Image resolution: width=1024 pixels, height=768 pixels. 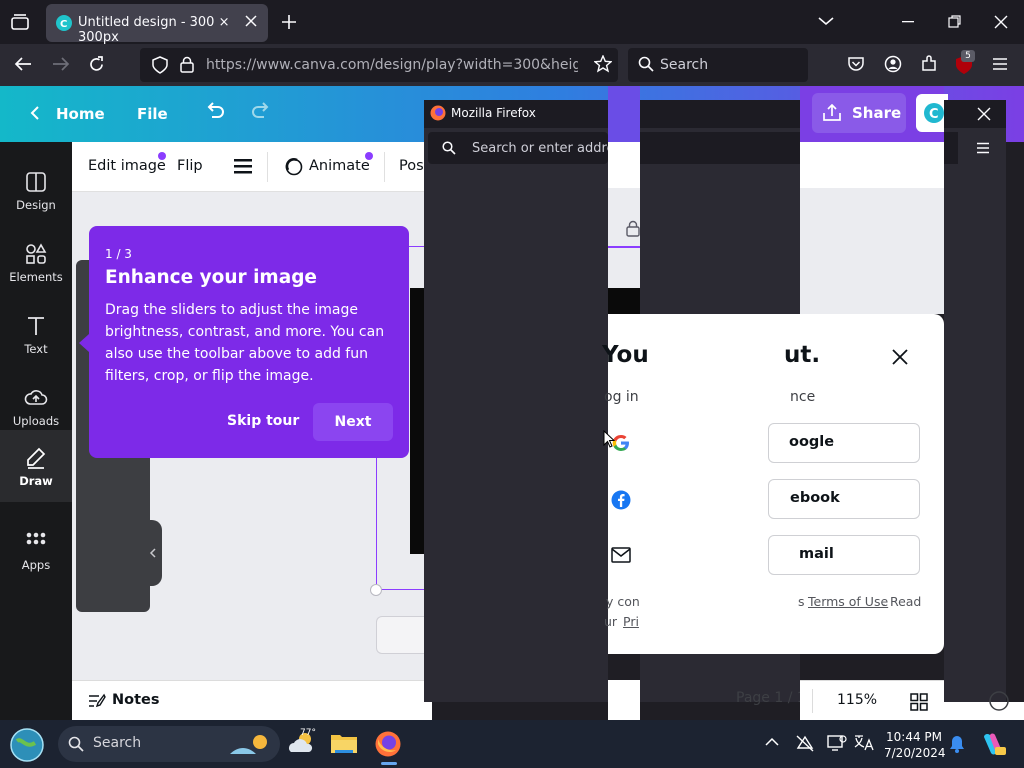 I want to click on text-icon, so click(x=36, y=326).